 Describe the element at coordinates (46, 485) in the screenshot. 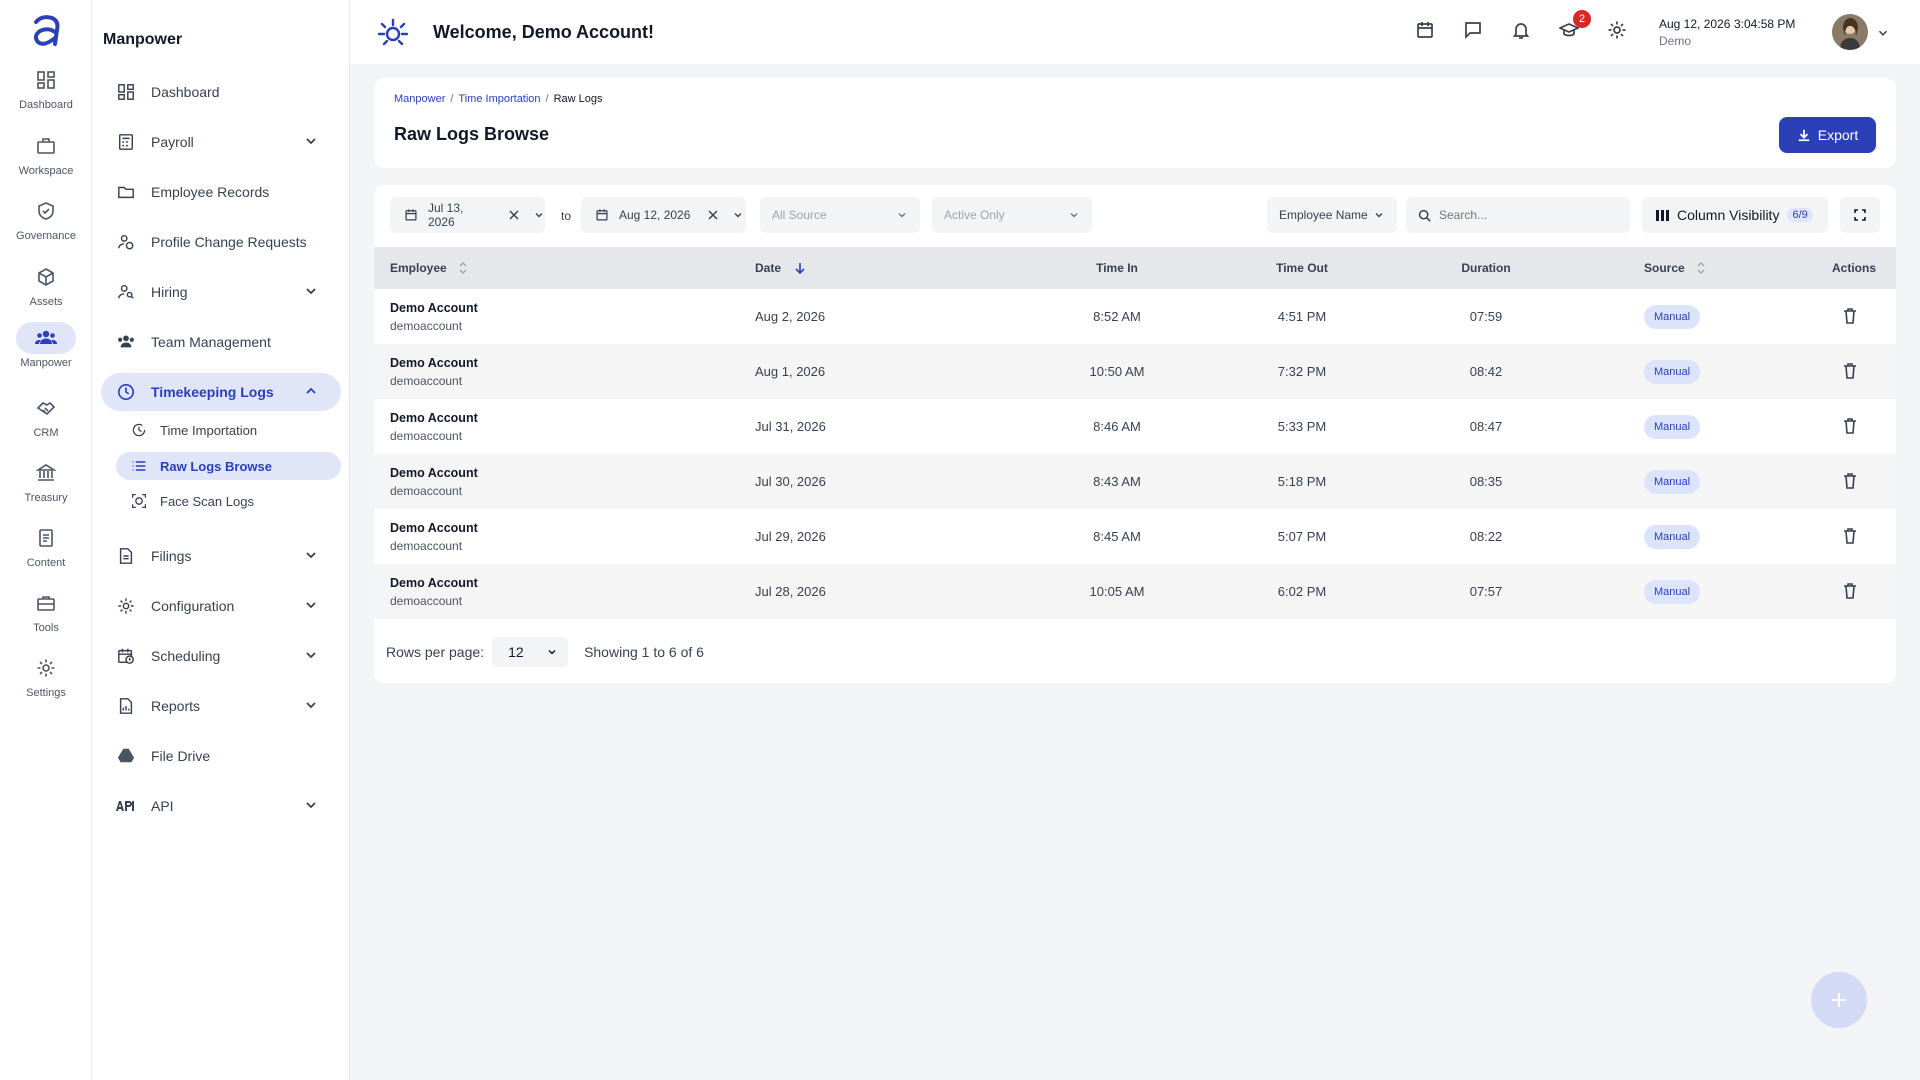

I see `rail-item-treasury: Treasury` at that location.